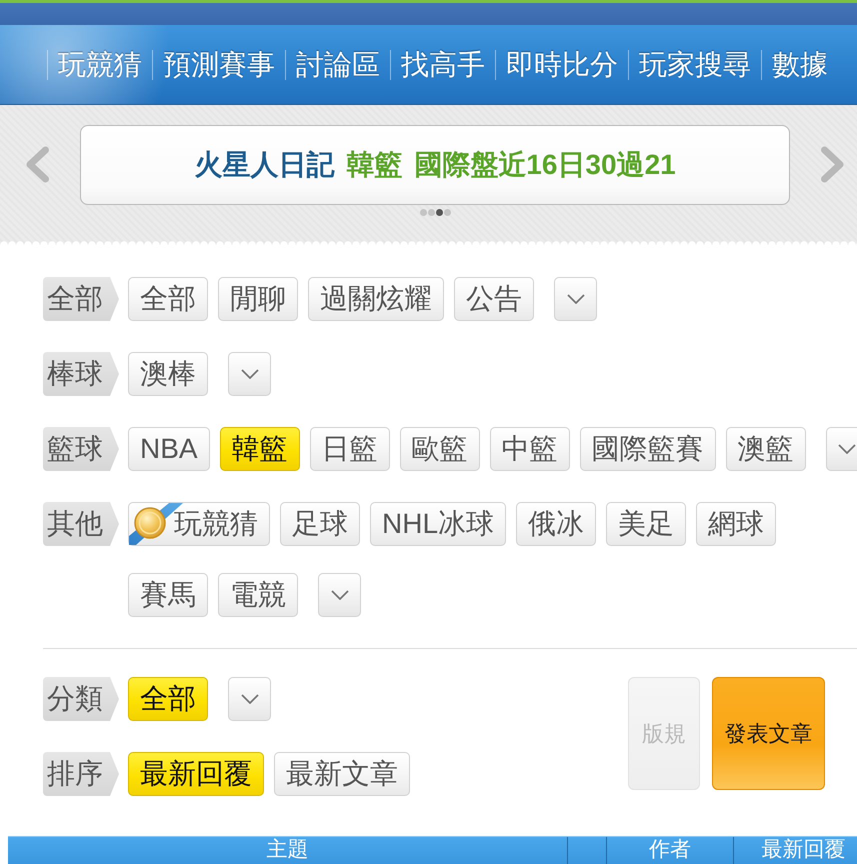  What do you see at coordinates (545, 165) in the screenshot?
I see `banner-headline: 國際盤近16日30過21` at bounding box center [545, 165].